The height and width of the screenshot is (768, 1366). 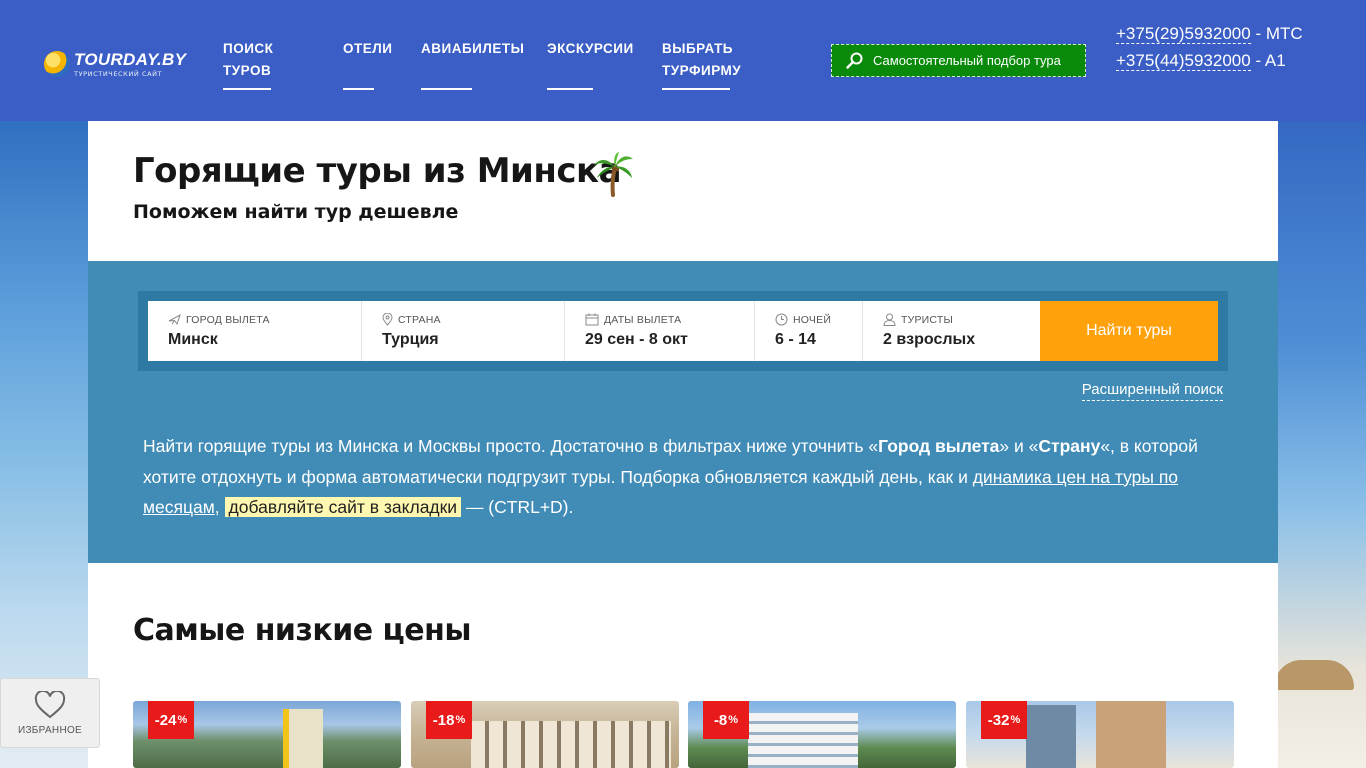 What do you see at coordinates (1268, 60) in the screenshot?
I see `phone-operator: - A1` at bounding box center [1268, 60].